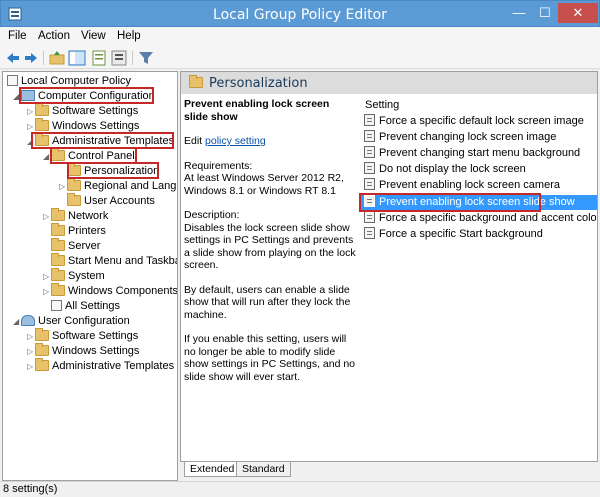  What do you see at coordinates (478, 137) in the screenshot?
I see `setting-row: Prevent changing lock screen image` at bounding box center [478, 137].